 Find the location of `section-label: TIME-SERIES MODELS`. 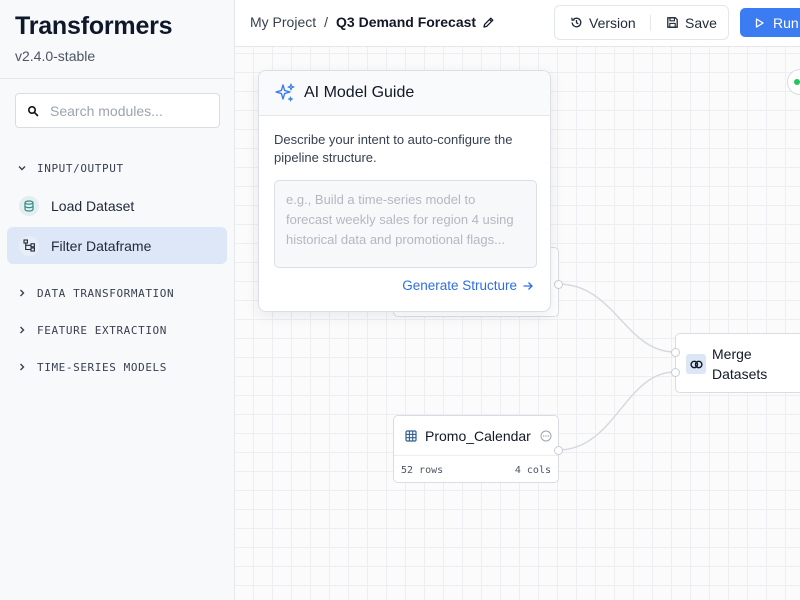

section-label: TIME-SERIES MODELS is located at coordinates (102, 367).